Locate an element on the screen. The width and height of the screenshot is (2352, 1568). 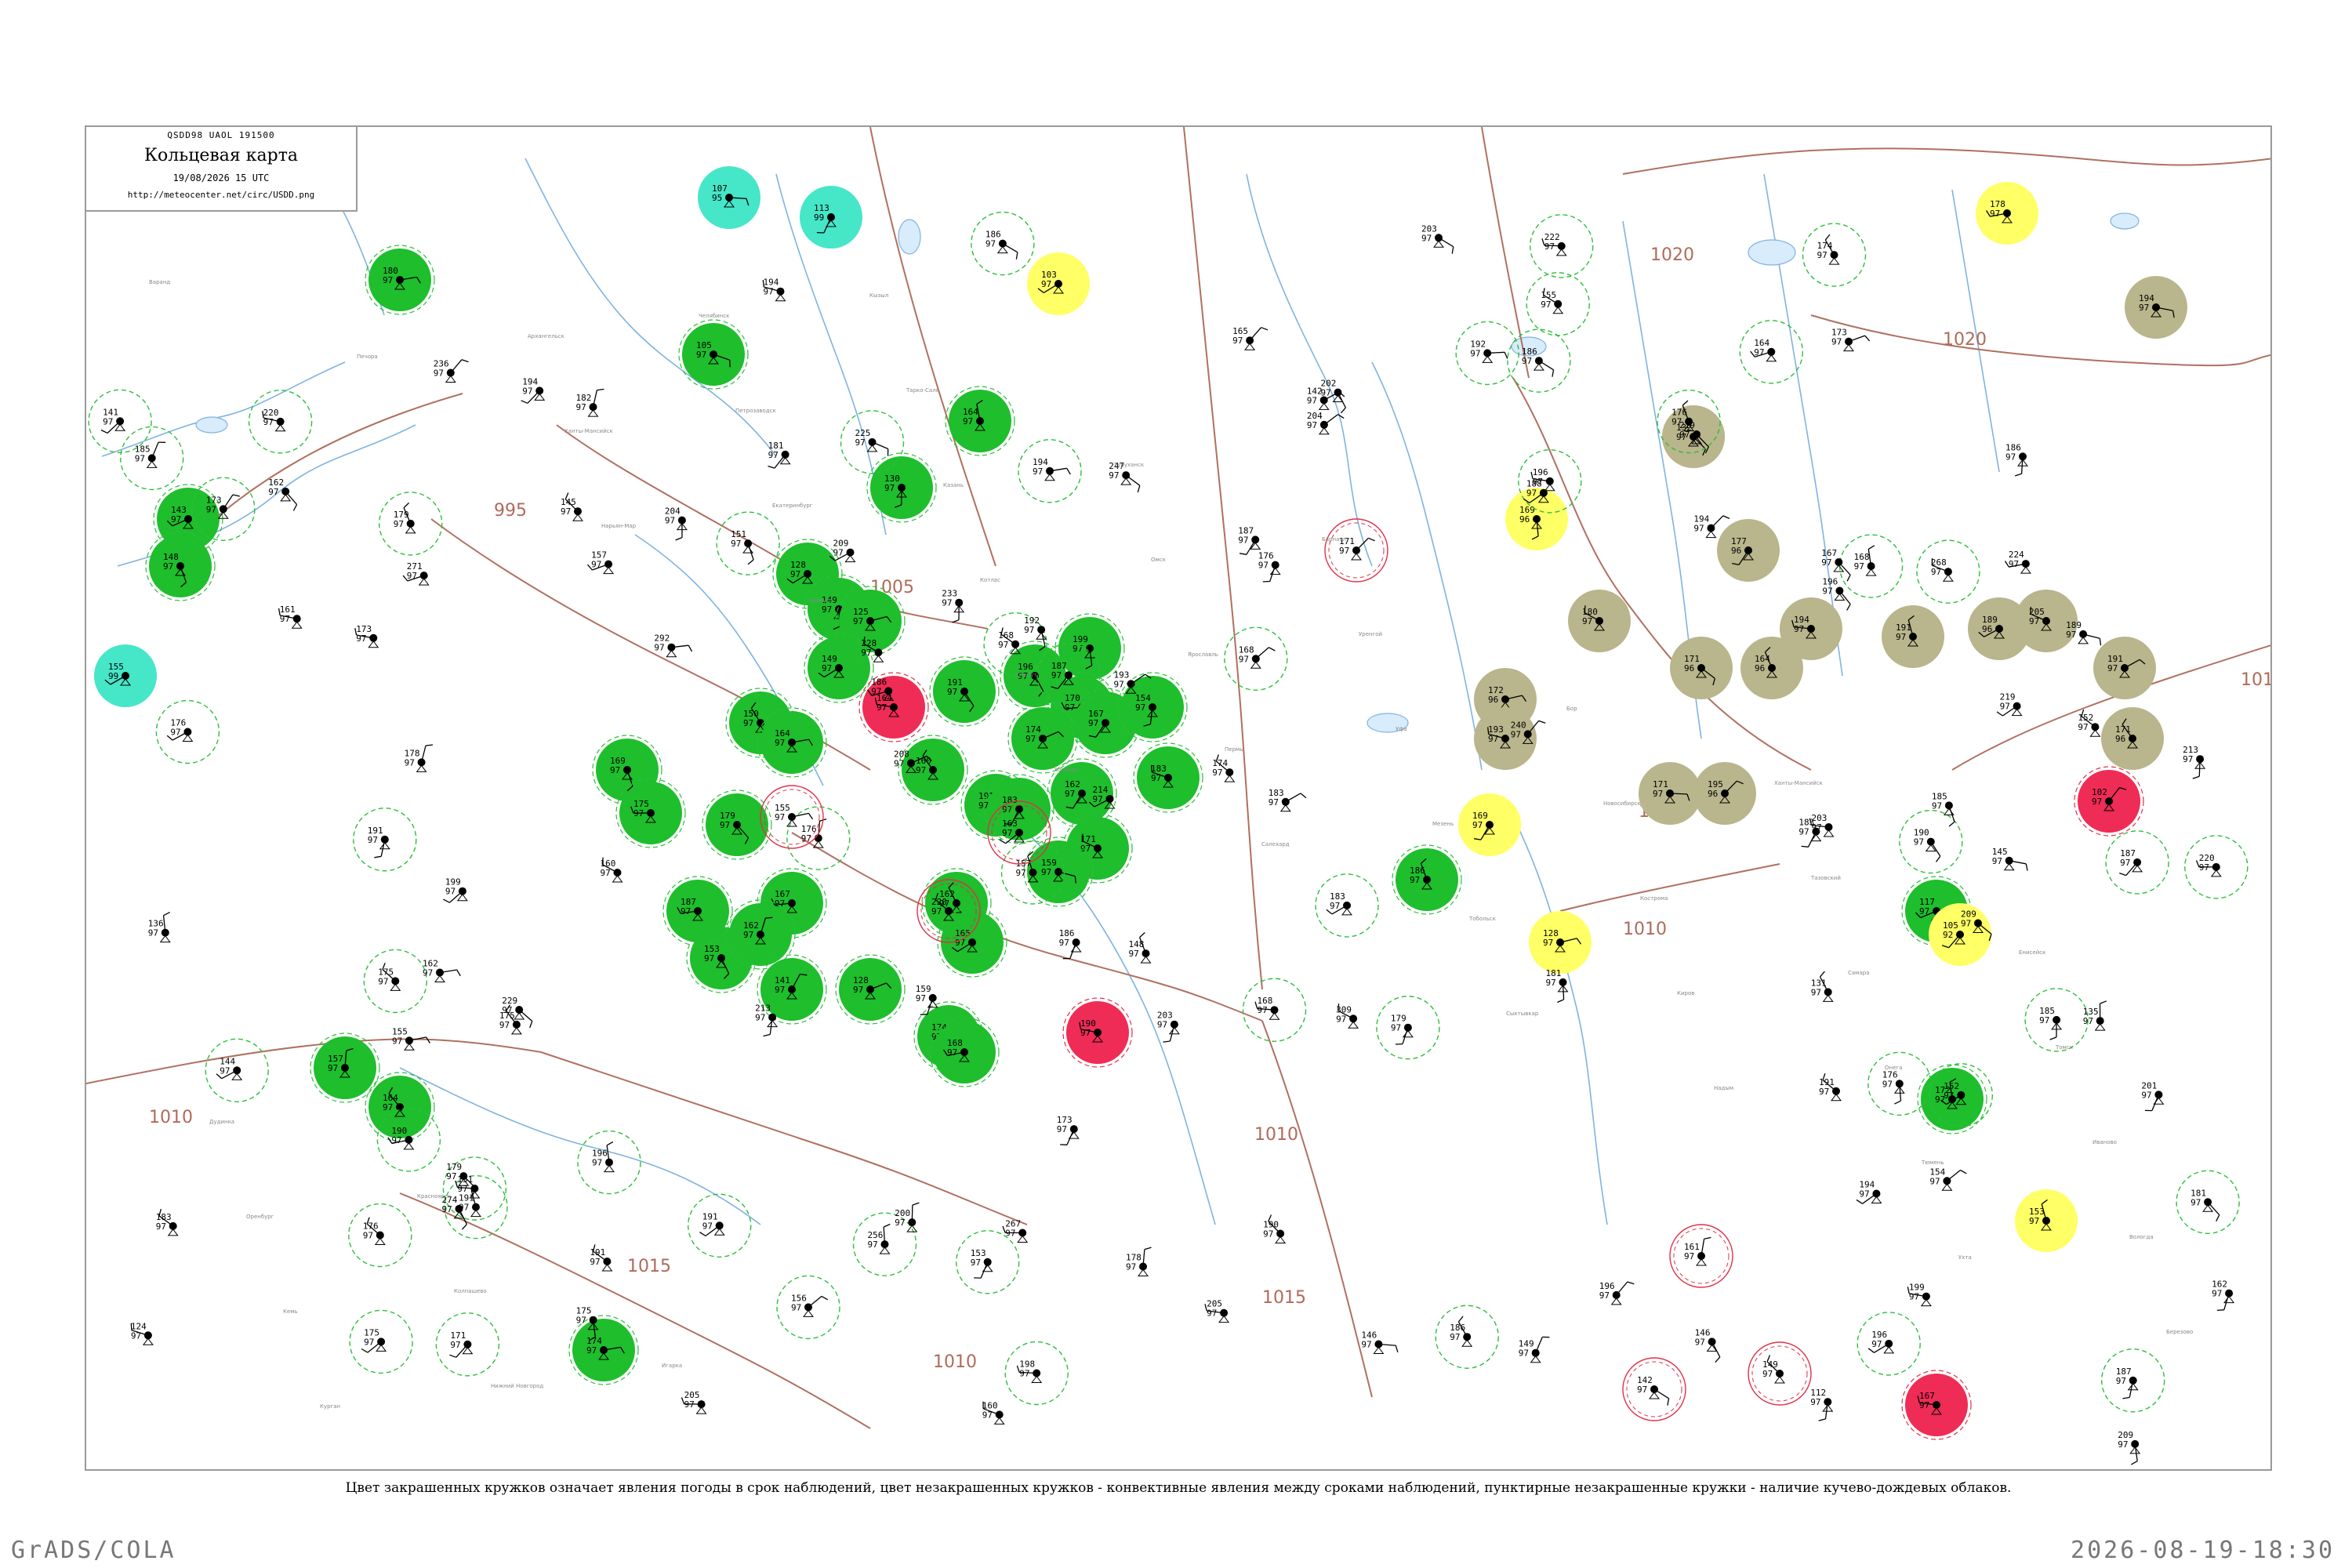
station-plain: 14897 is located at coordinates (1140, 948).